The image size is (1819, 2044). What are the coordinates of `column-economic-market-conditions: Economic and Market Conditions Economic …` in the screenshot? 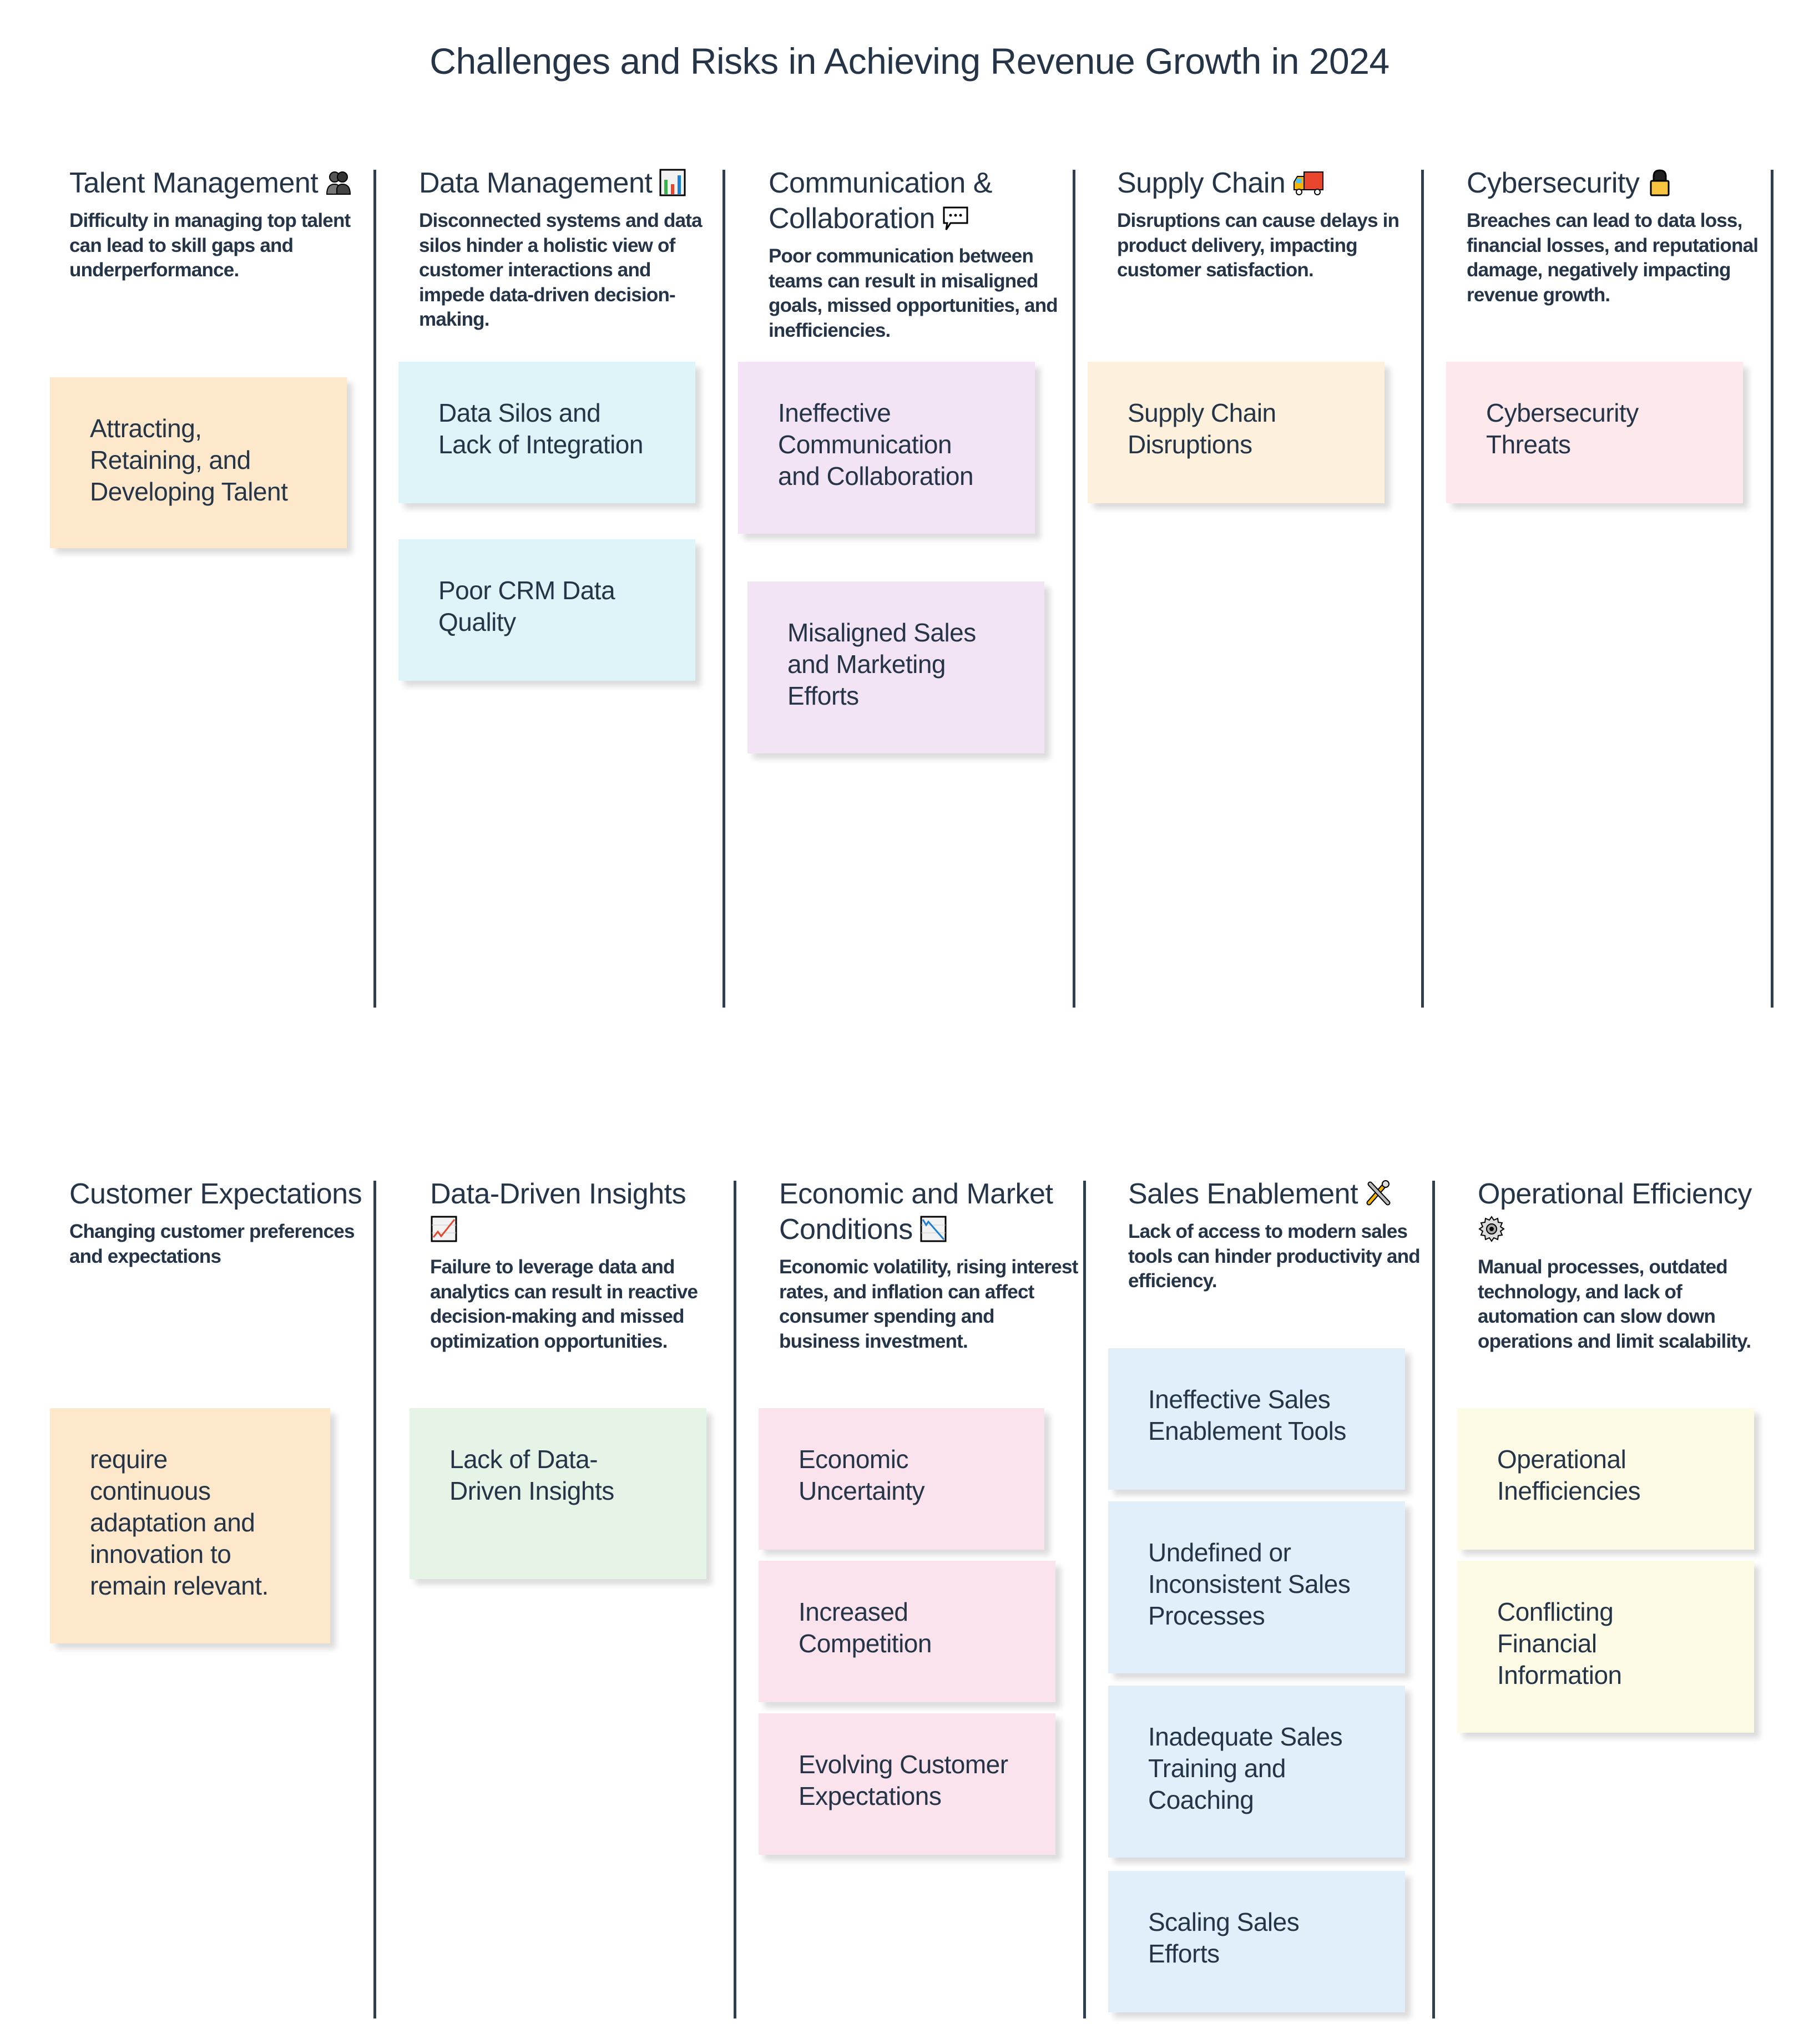 It's located at (929, 1265).